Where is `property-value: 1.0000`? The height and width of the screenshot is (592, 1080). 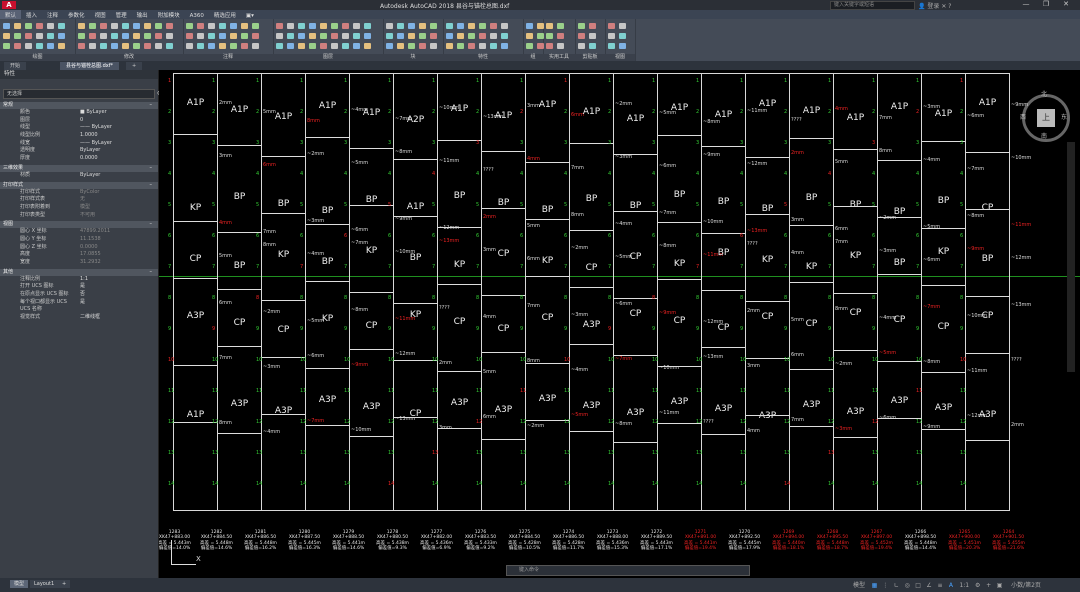 property-value: 1.0000 is located at coordinates (89, 136).